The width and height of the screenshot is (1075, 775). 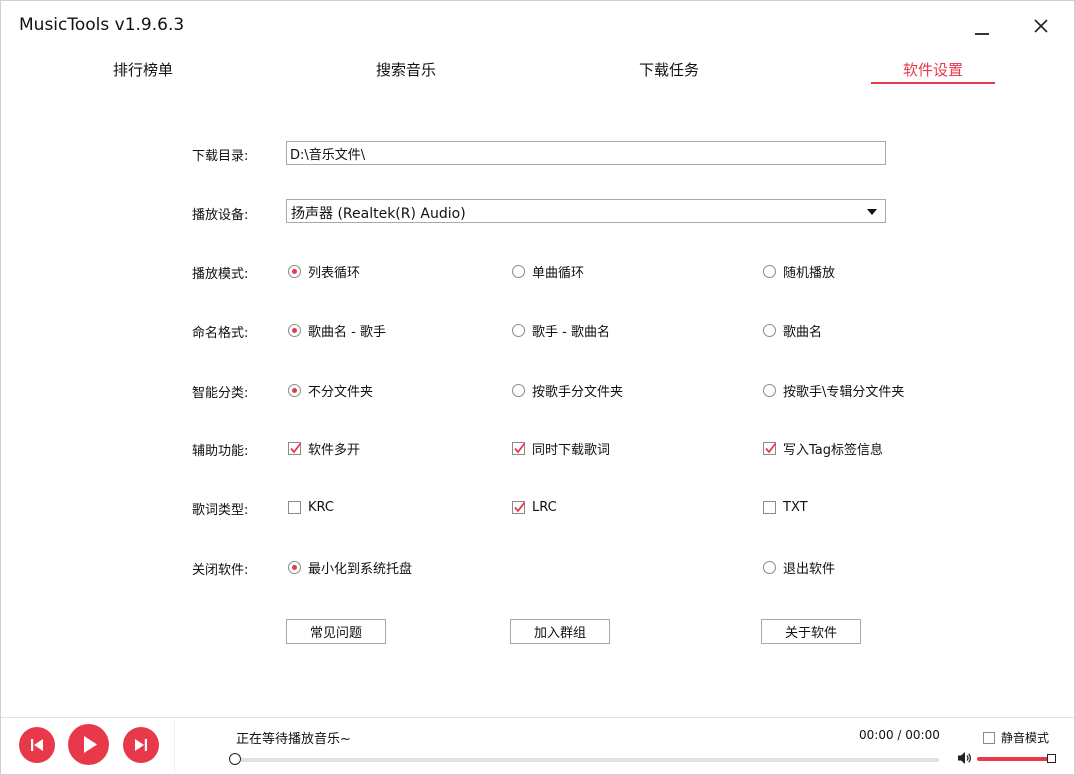 What do you see at coordinates (1013, 759) in the screenshot?
I see `volume-slider` at bounding box center [1013, 759].